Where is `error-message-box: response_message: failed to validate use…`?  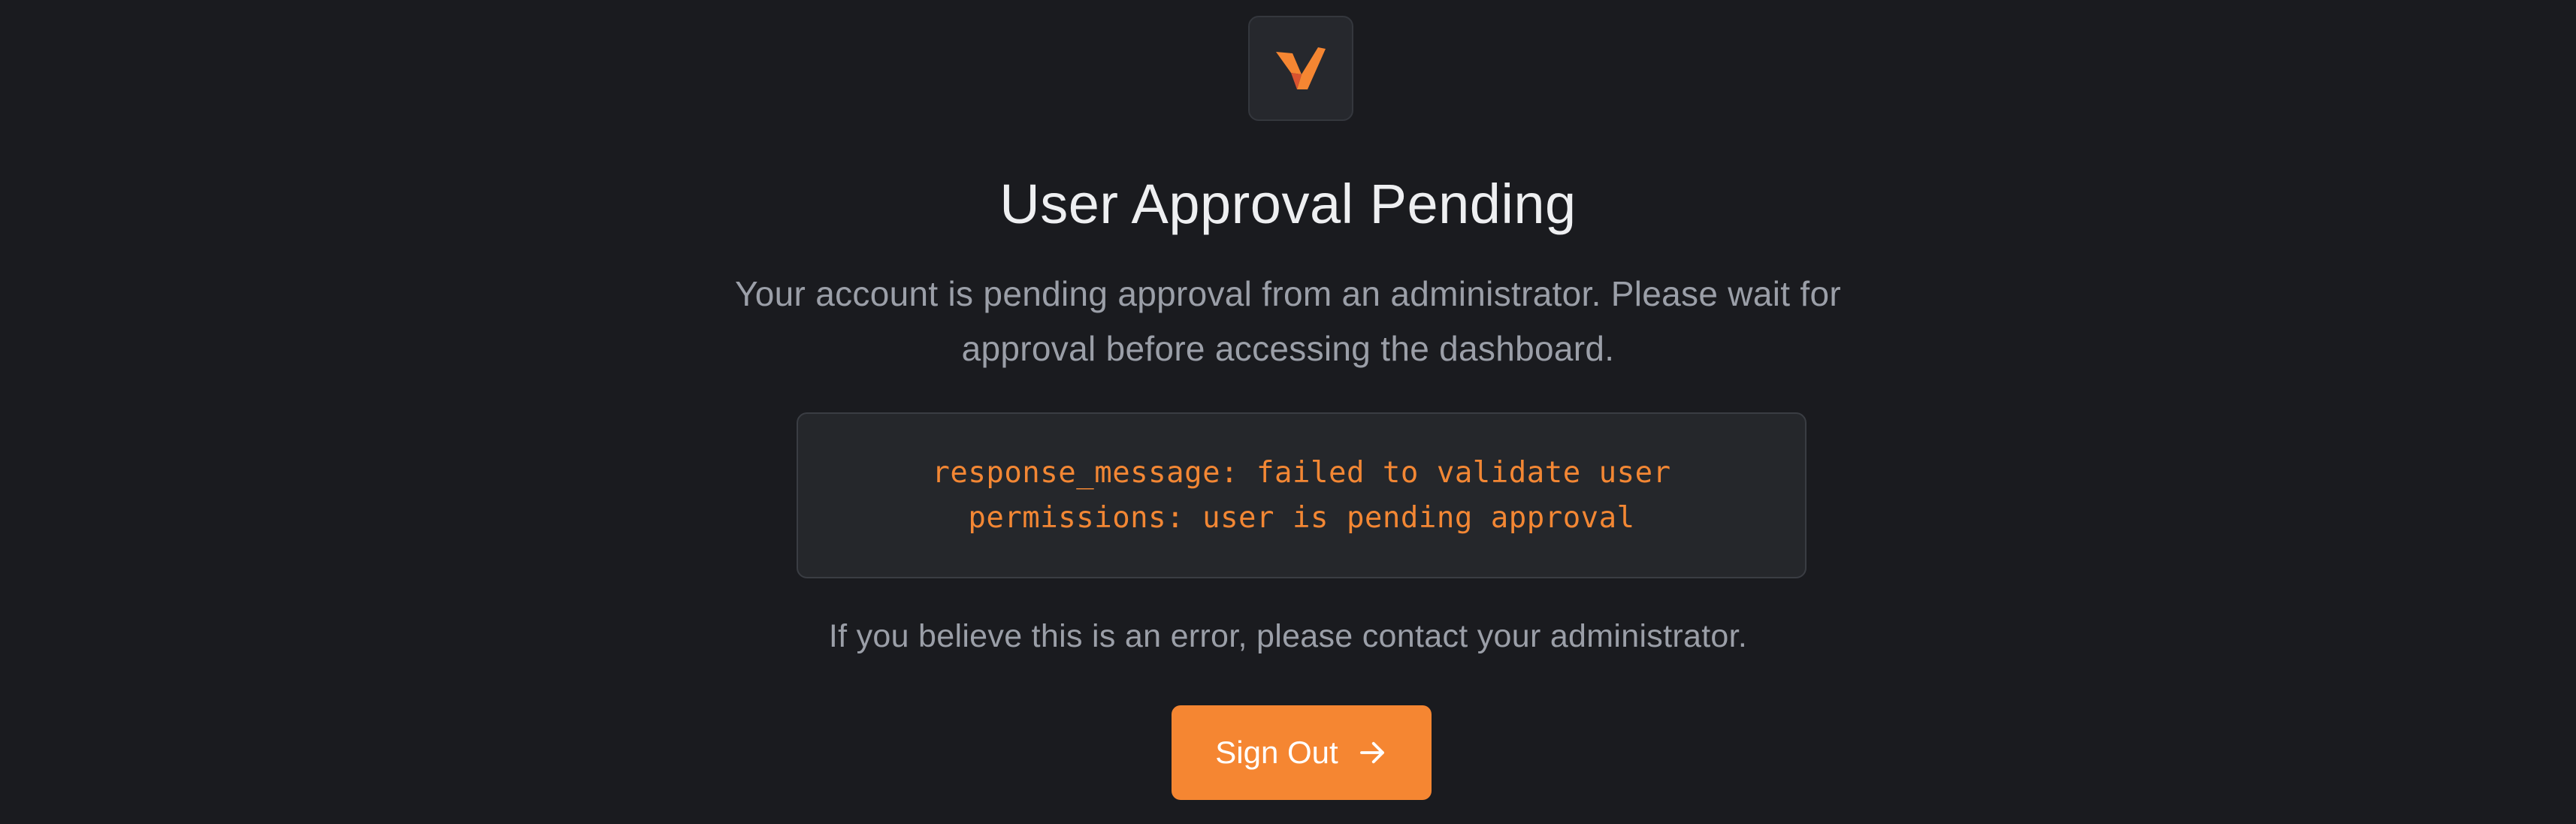 error-message-box: response_message: failed to validate use… is located at coordinates (1302, 495).